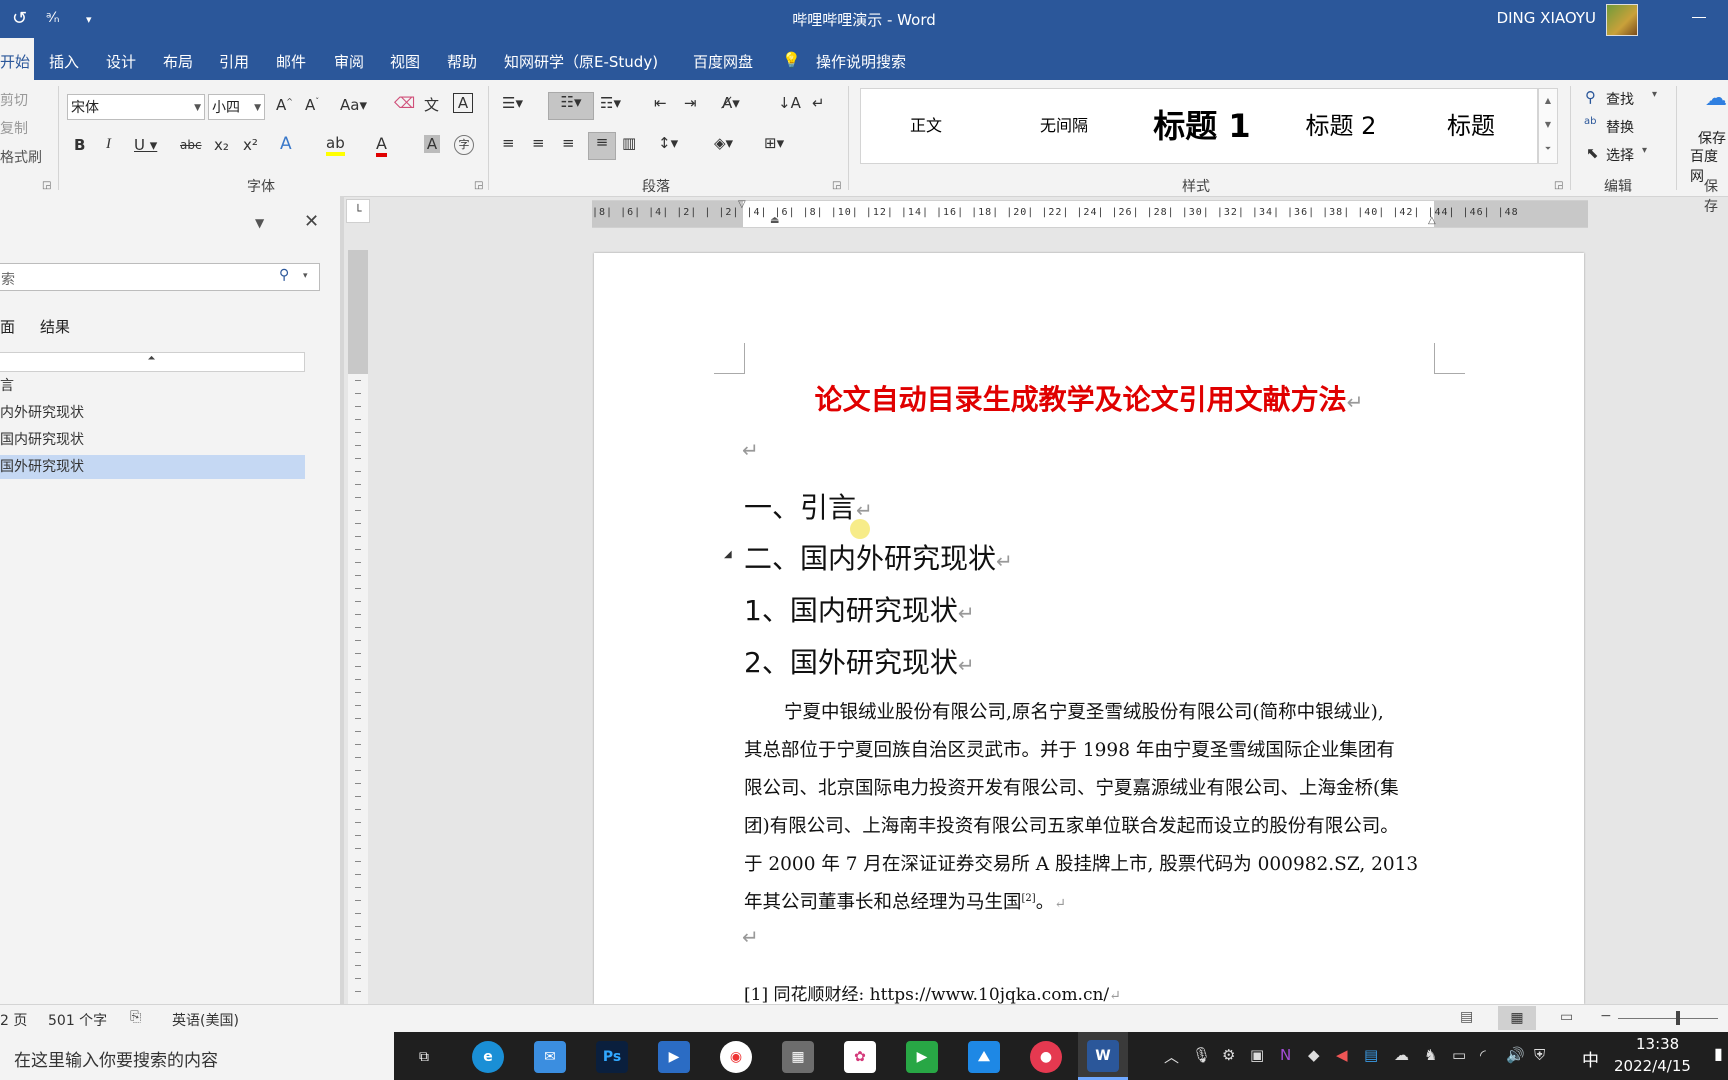 The width and height of the screenshot is (1728, 1080). What do you see at coordinates (1401, 1055) in the screenshot?
I see `onedrive-icon: ☁` at bounding box center [1401, 1055].